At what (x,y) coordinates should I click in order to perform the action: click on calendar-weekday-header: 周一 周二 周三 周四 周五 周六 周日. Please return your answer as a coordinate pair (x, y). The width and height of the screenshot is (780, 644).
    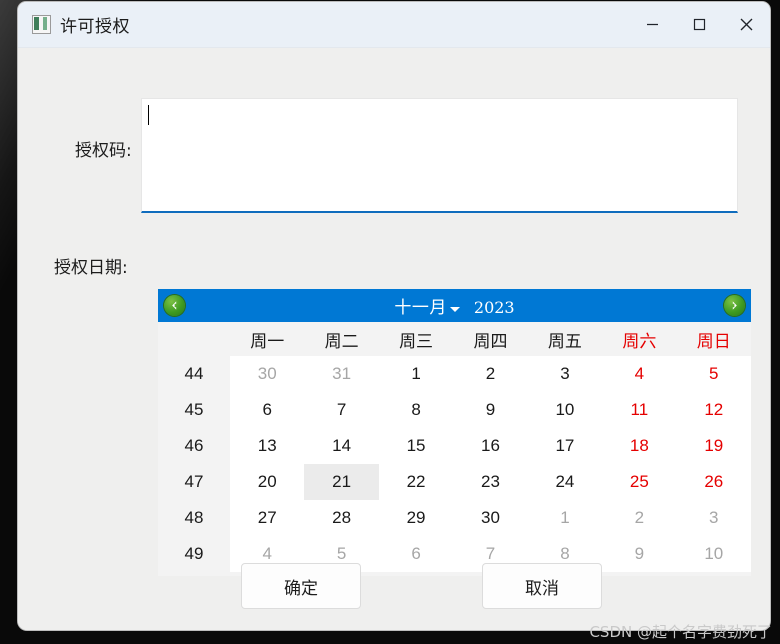
    Looking at the image, I should click on (454, 339).